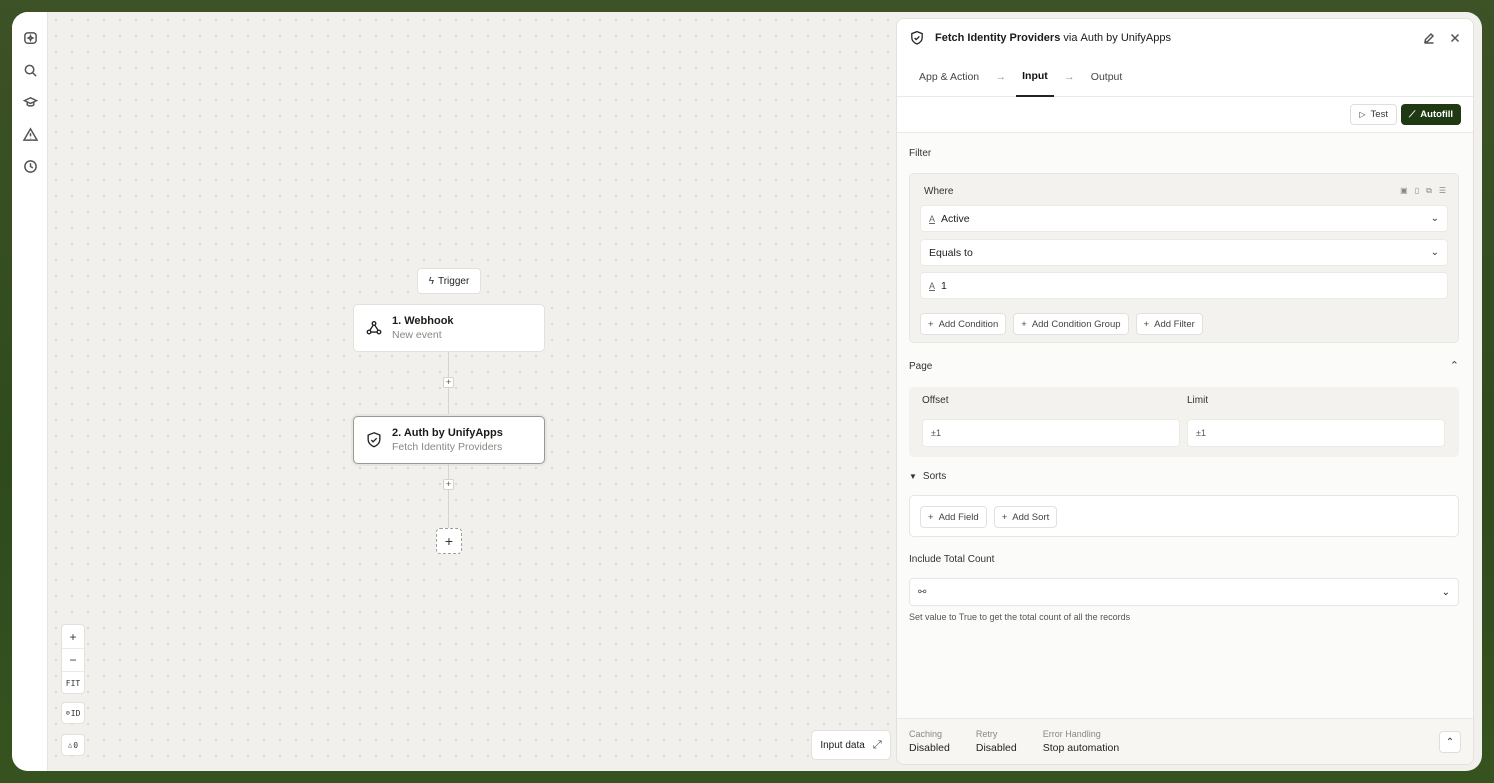  What do you see at coordinates (842, 745) in the screenshot?
I see `input-data-label: Input data` at bounding box center [842, 745].